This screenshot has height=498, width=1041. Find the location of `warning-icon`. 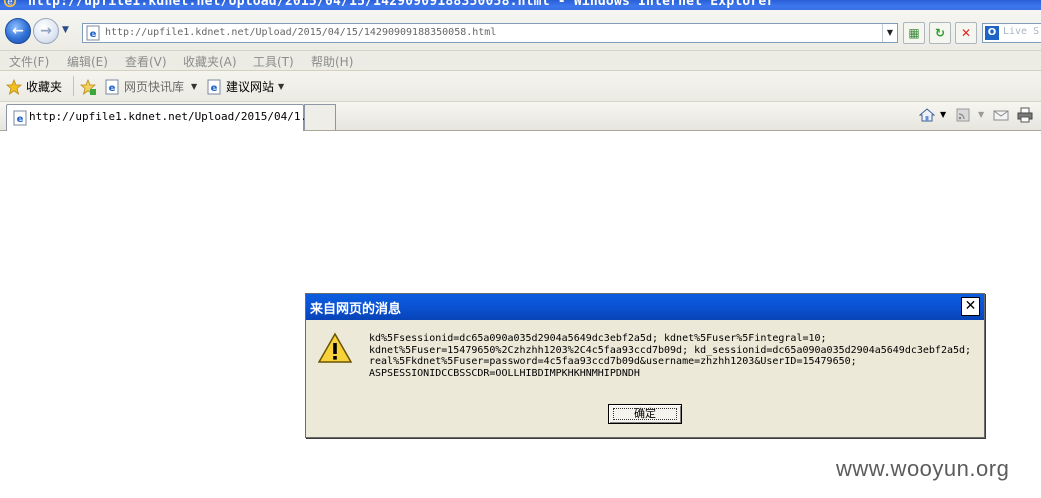

warning-icon is located at coordinates (335, 347).